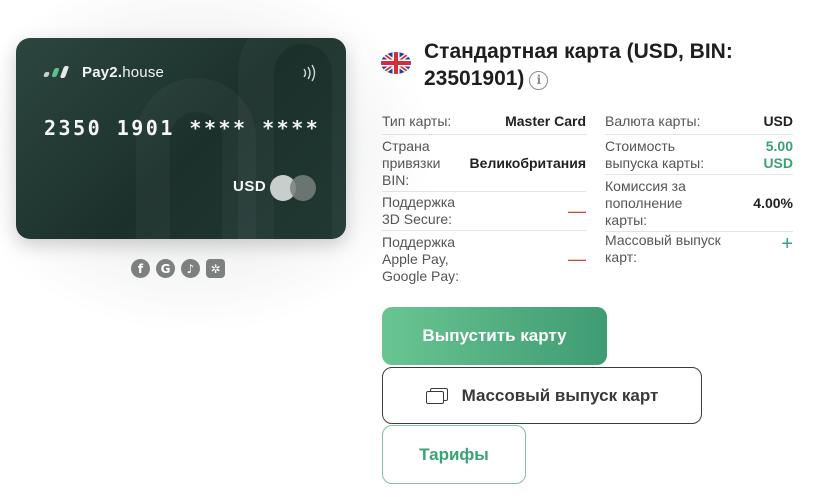  I want to click on detail-row: Поддержка Apple Pay, Google Pay: —, so click(484, 259).